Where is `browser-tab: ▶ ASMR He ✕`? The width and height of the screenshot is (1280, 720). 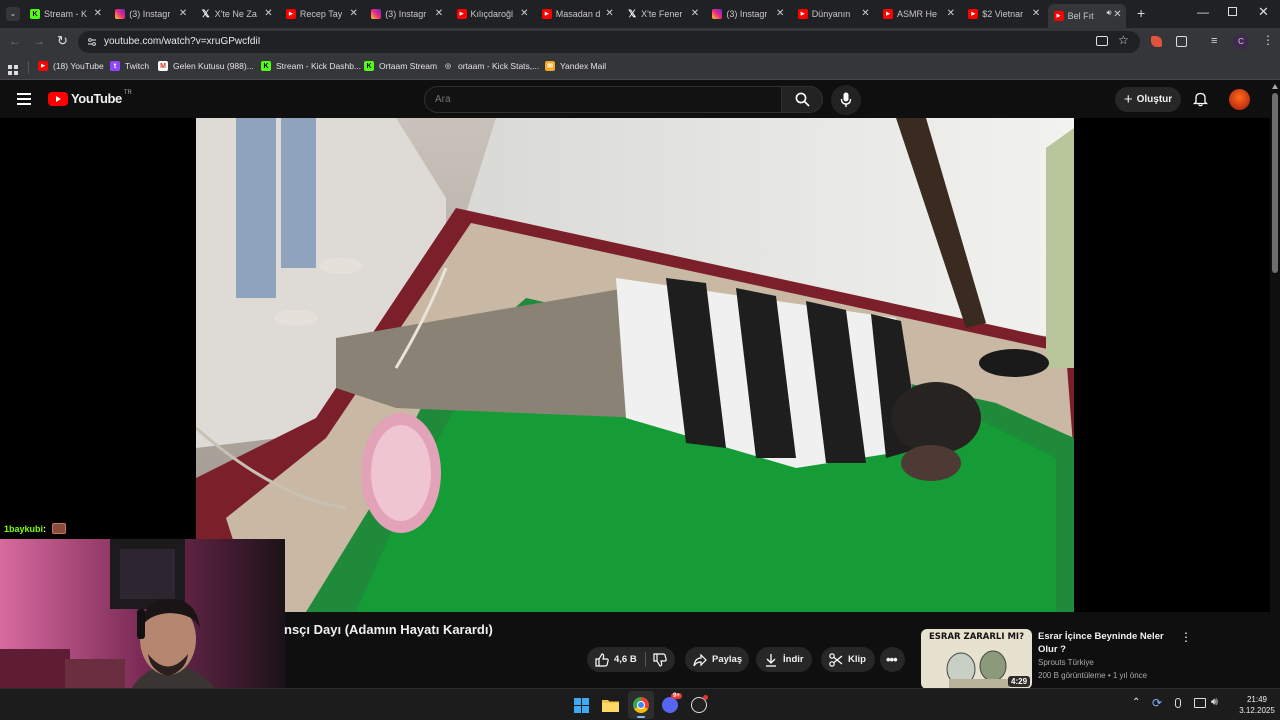 browser-tab: ▶ ASMR He ✕ is located at coordinates (919, 14).